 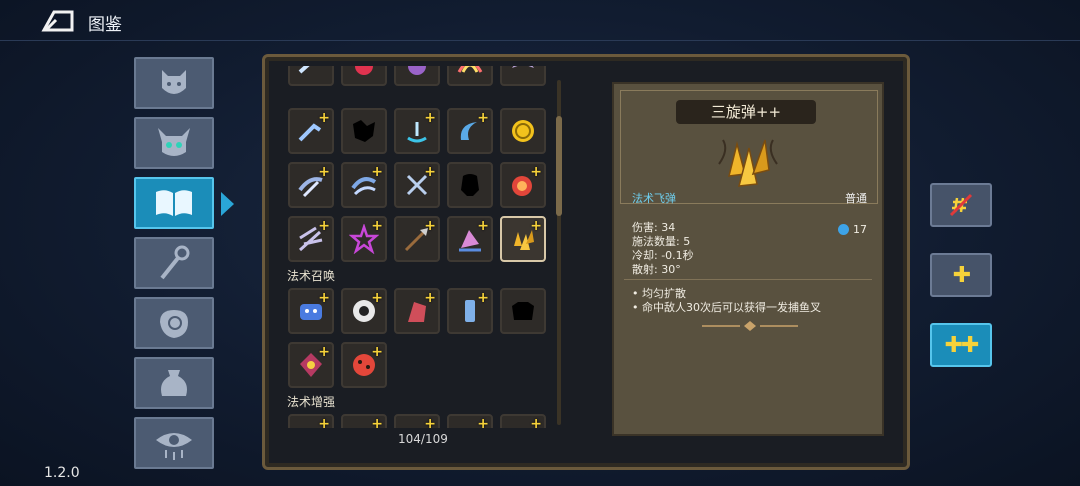 What do you see at coordinates (656, 269) in the screenshot?
I see `stat-spread: 散射: 30°` at bounding box center [656, 269].